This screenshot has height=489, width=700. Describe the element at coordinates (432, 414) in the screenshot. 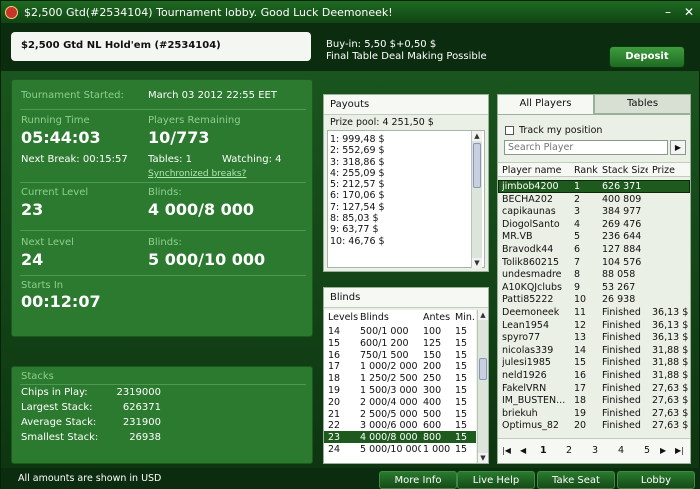

I see `blinds-cell: 500` at that location.